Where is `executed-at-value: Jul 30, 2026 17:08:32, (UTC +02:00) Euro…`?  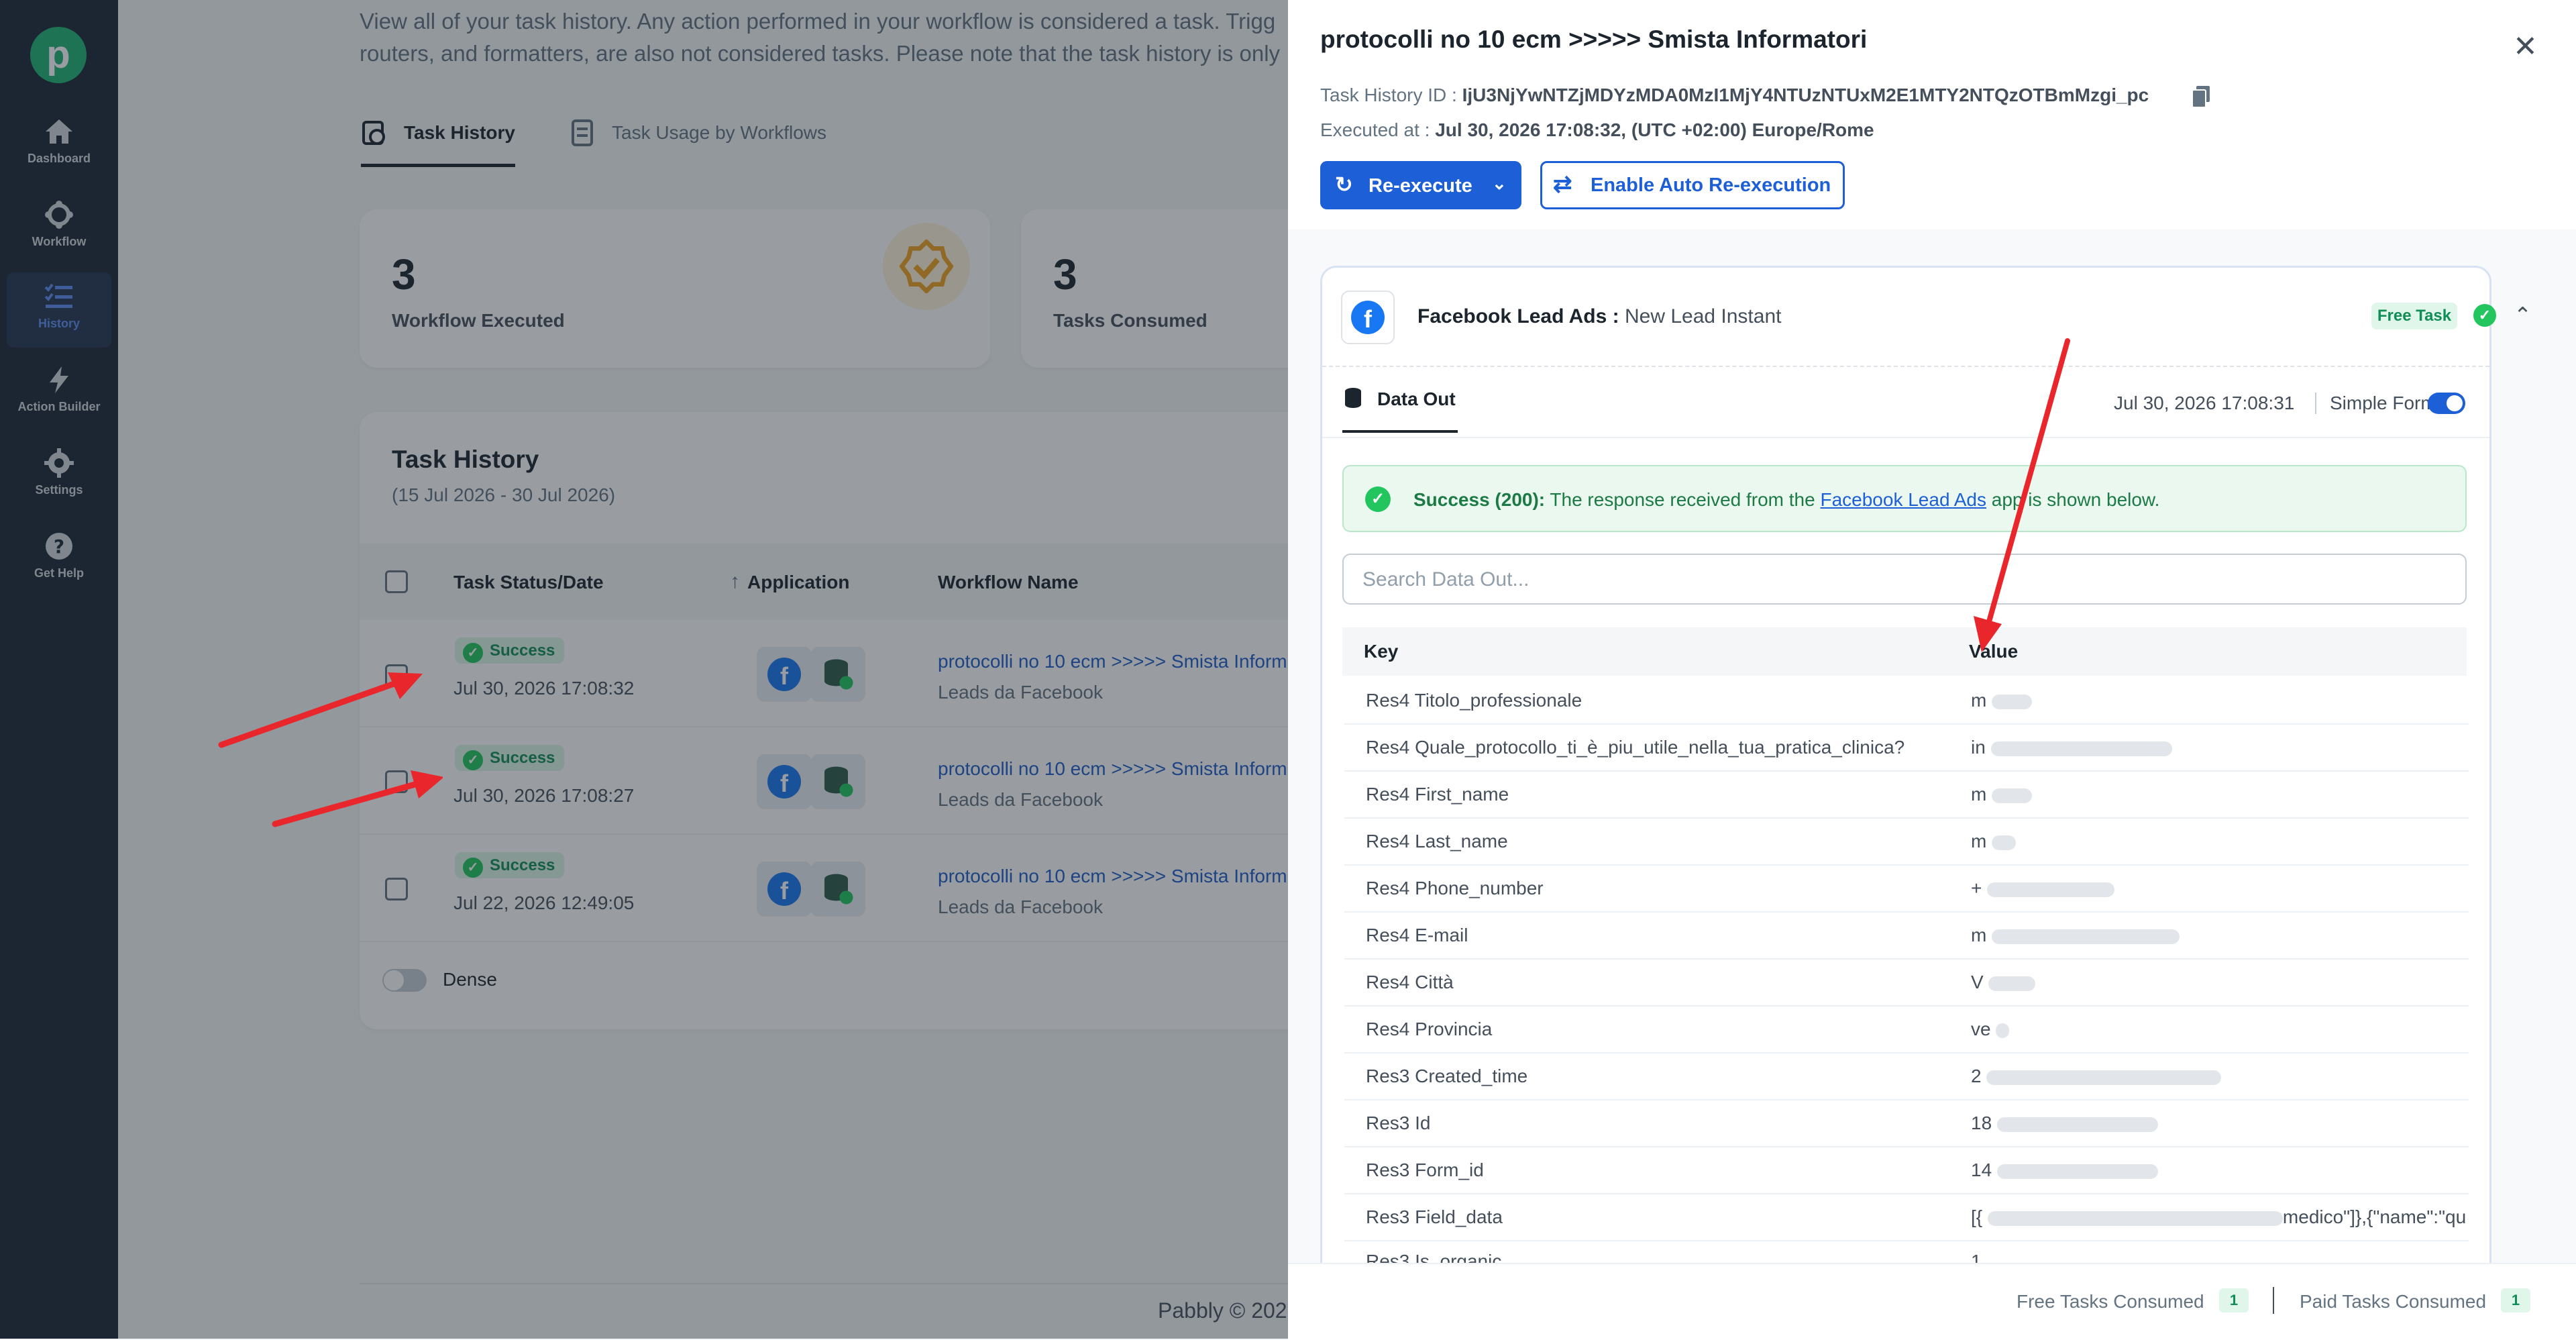 executed-at-value: Jul 30, 2026 17:08:32, (UTC +02:00) Euro… is located at coordinates (1654, 129).